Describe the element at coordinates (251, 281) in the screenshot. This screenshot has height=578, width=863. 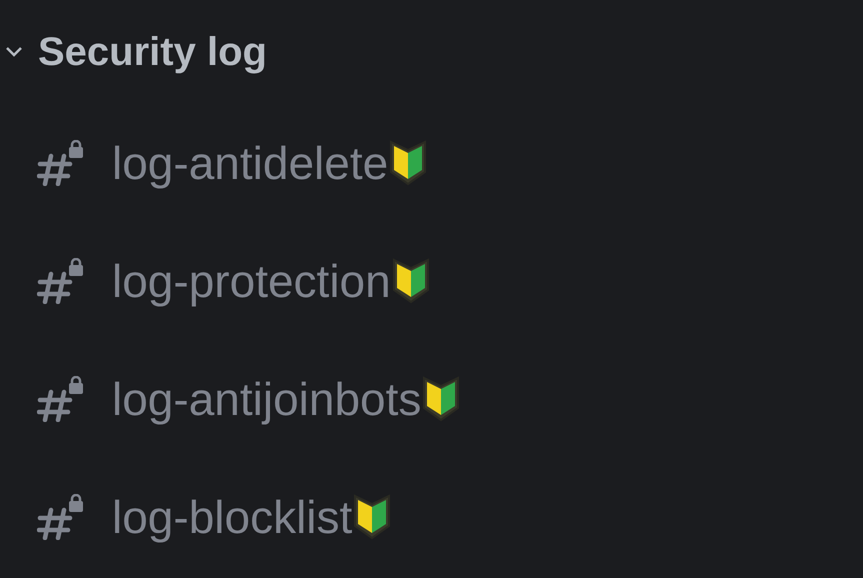
I see `channel-name: log-protection` at that location.